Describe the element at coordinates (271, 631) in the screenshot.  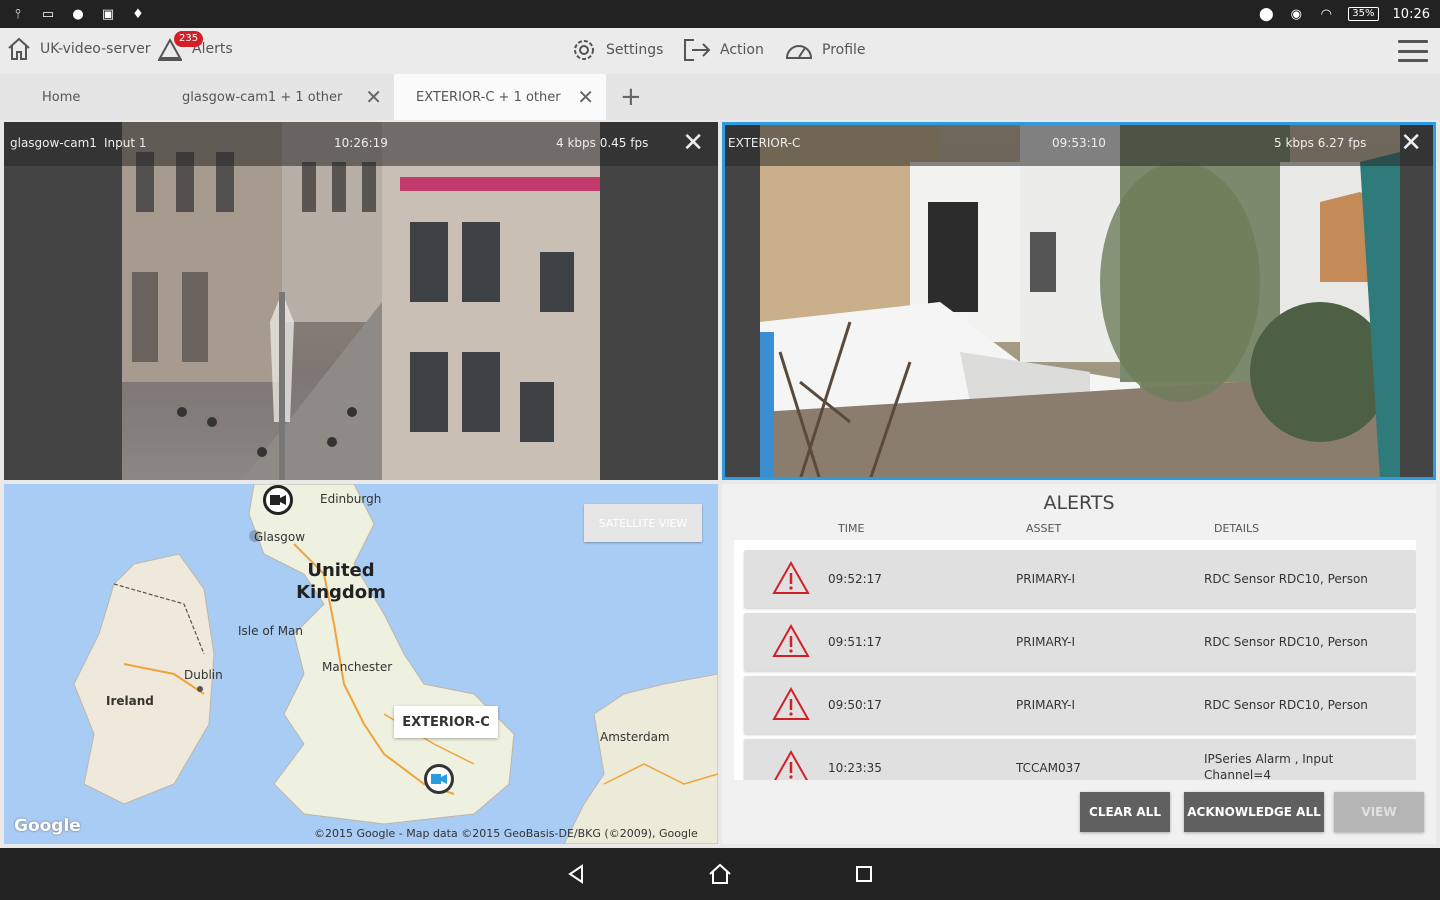
I see `map-label-isle-of-man: Isle of Man` at that location.